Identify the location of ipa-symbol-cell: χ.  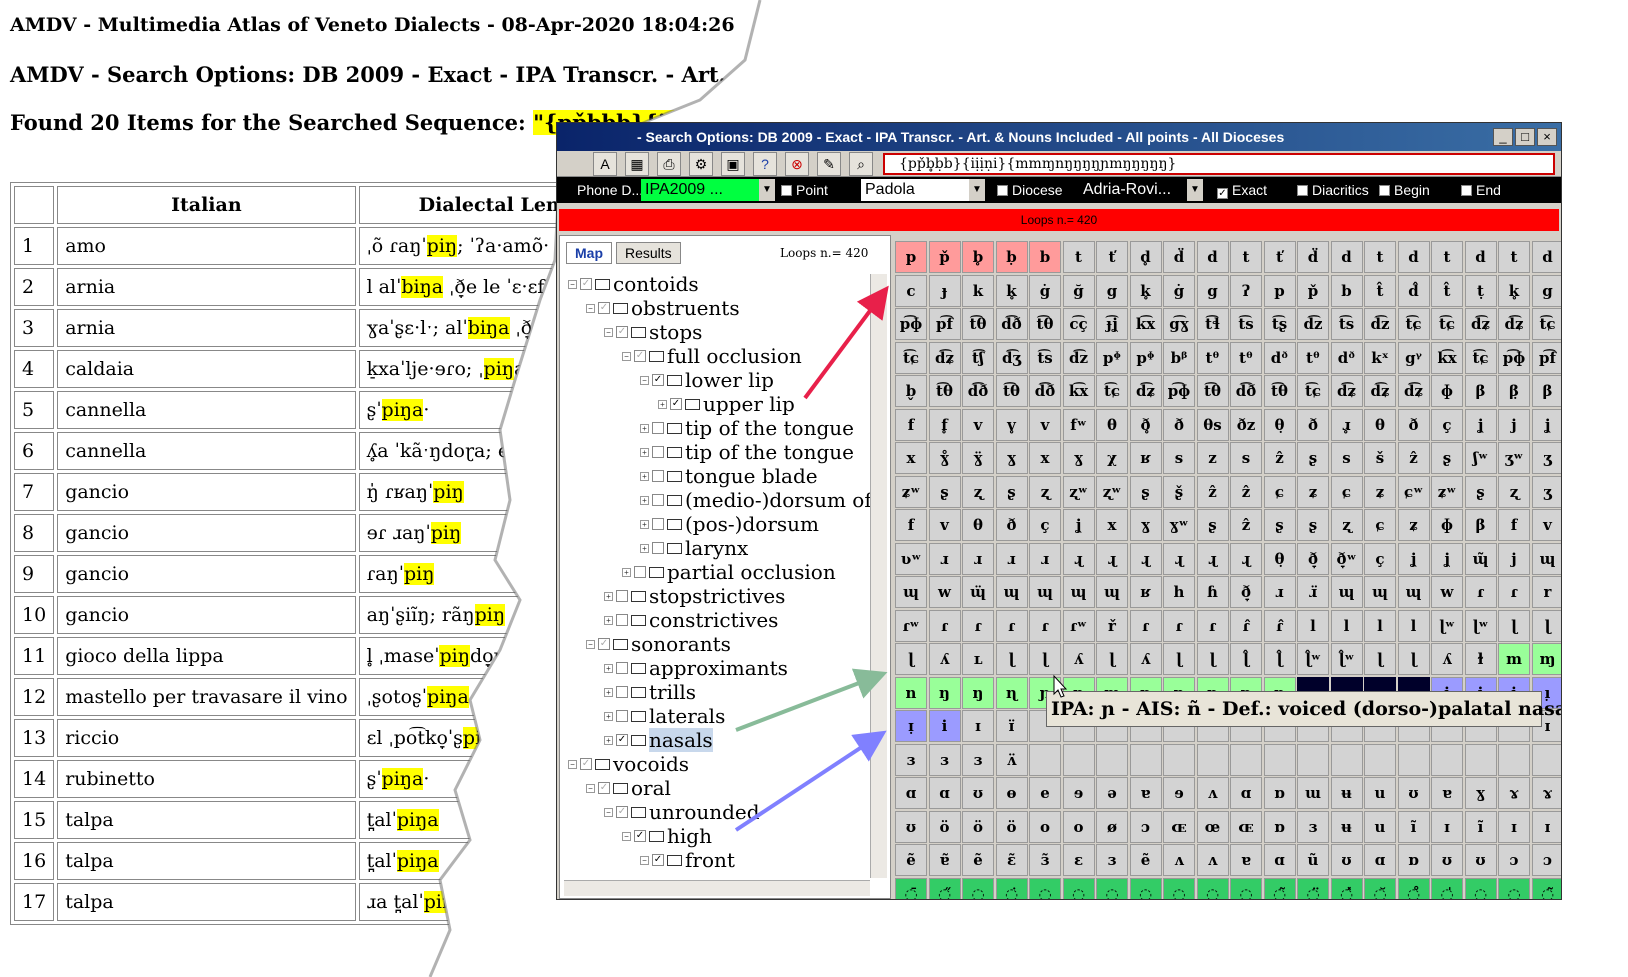
(1112, 458).